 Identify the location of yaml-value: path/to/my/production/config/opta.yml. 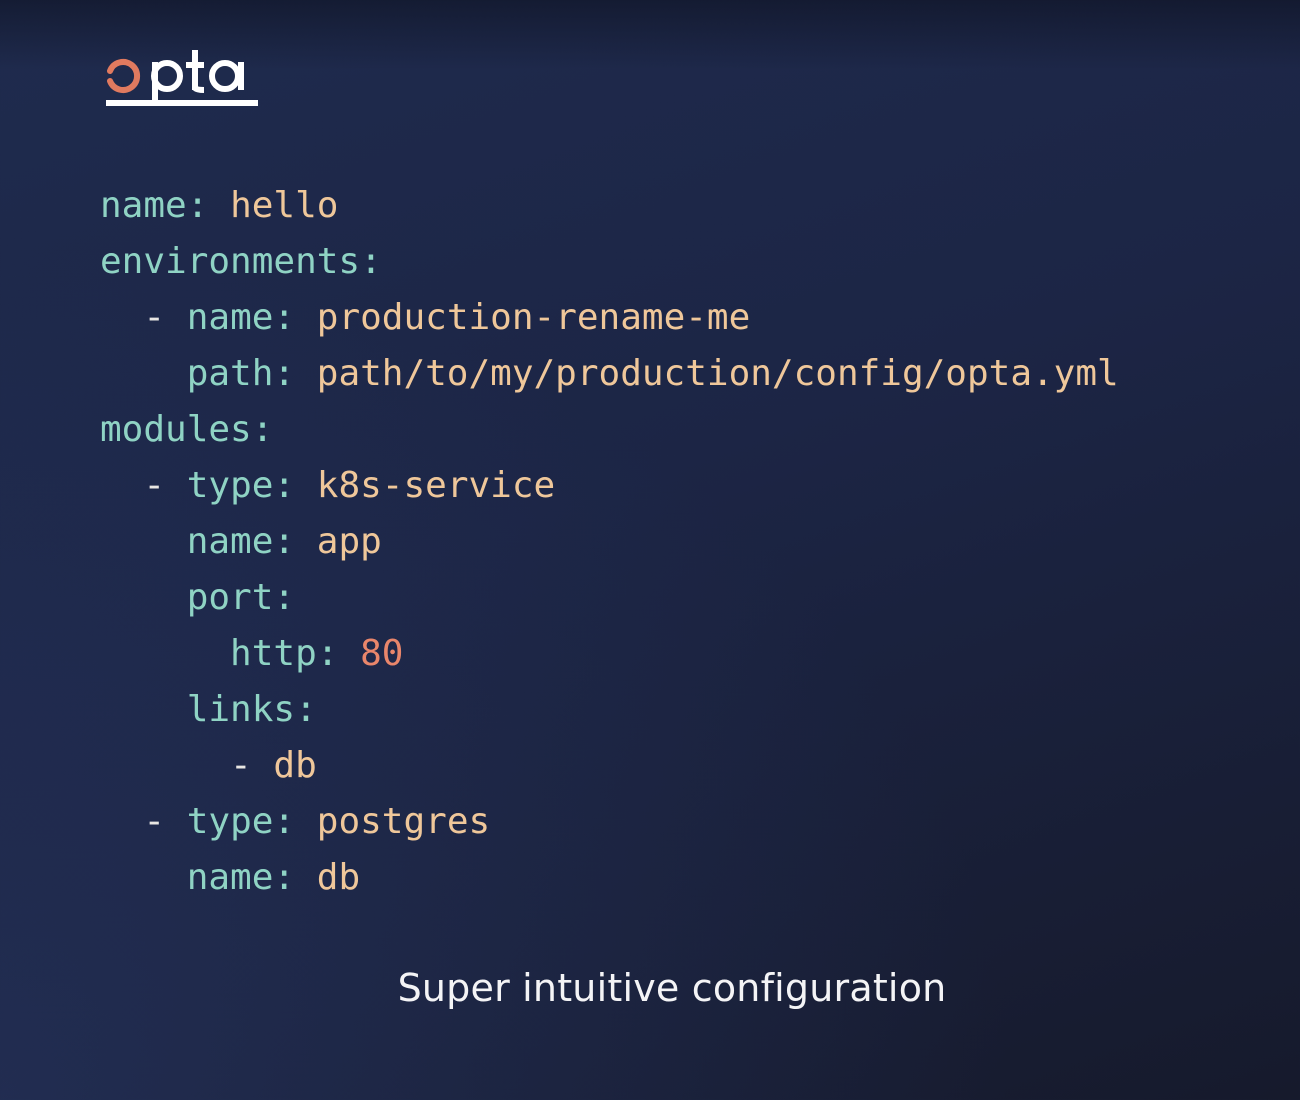
(717, 373).